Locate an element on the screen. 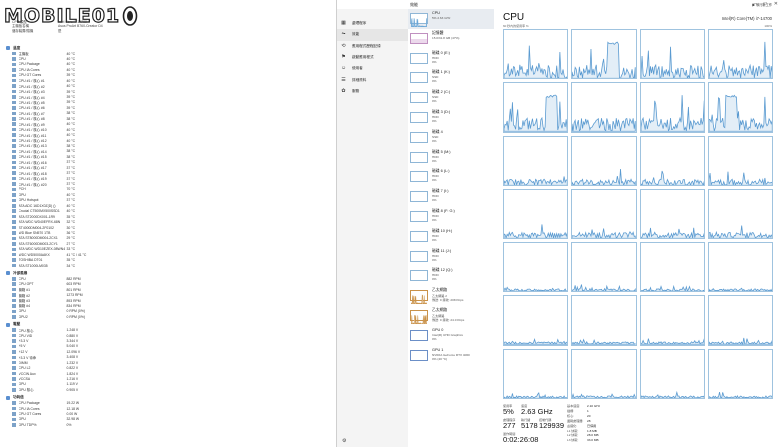  system-info-value: 是 is located at coordinates (60, 30).